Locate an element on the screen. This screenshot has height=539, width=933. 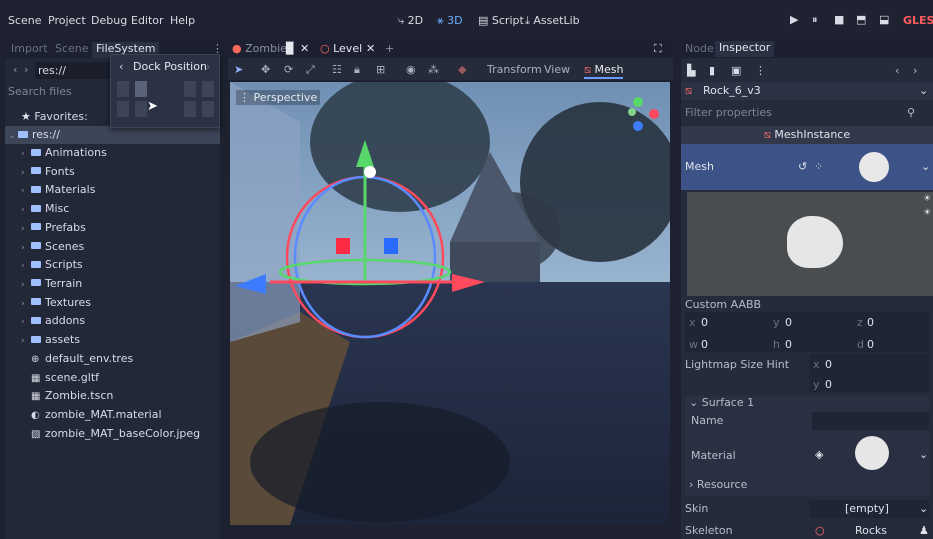
file-row: ▦ scene.gltf is located at coordinates (112, 378).